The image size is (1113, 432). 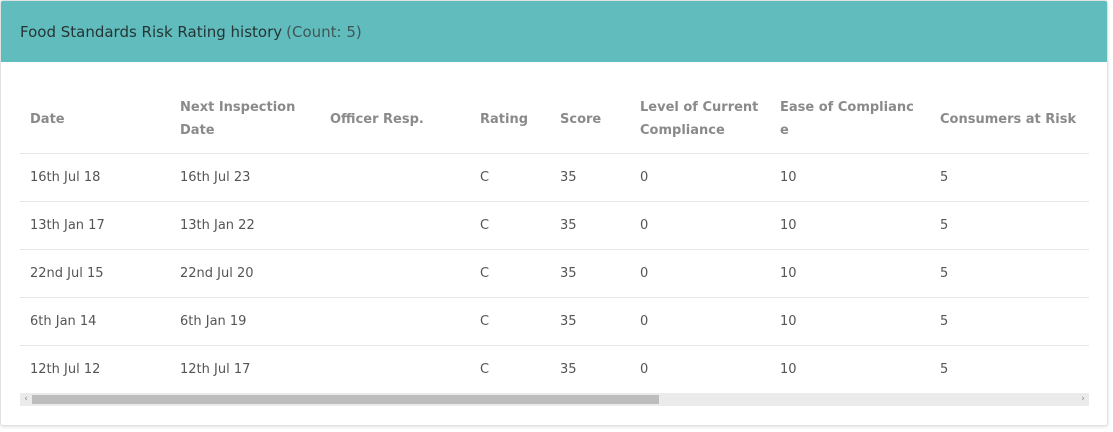 What do you see at coordinates (510, 119) in the screenshot?
I see `column-header-rating: Rating` at bounding box center [510, 119].